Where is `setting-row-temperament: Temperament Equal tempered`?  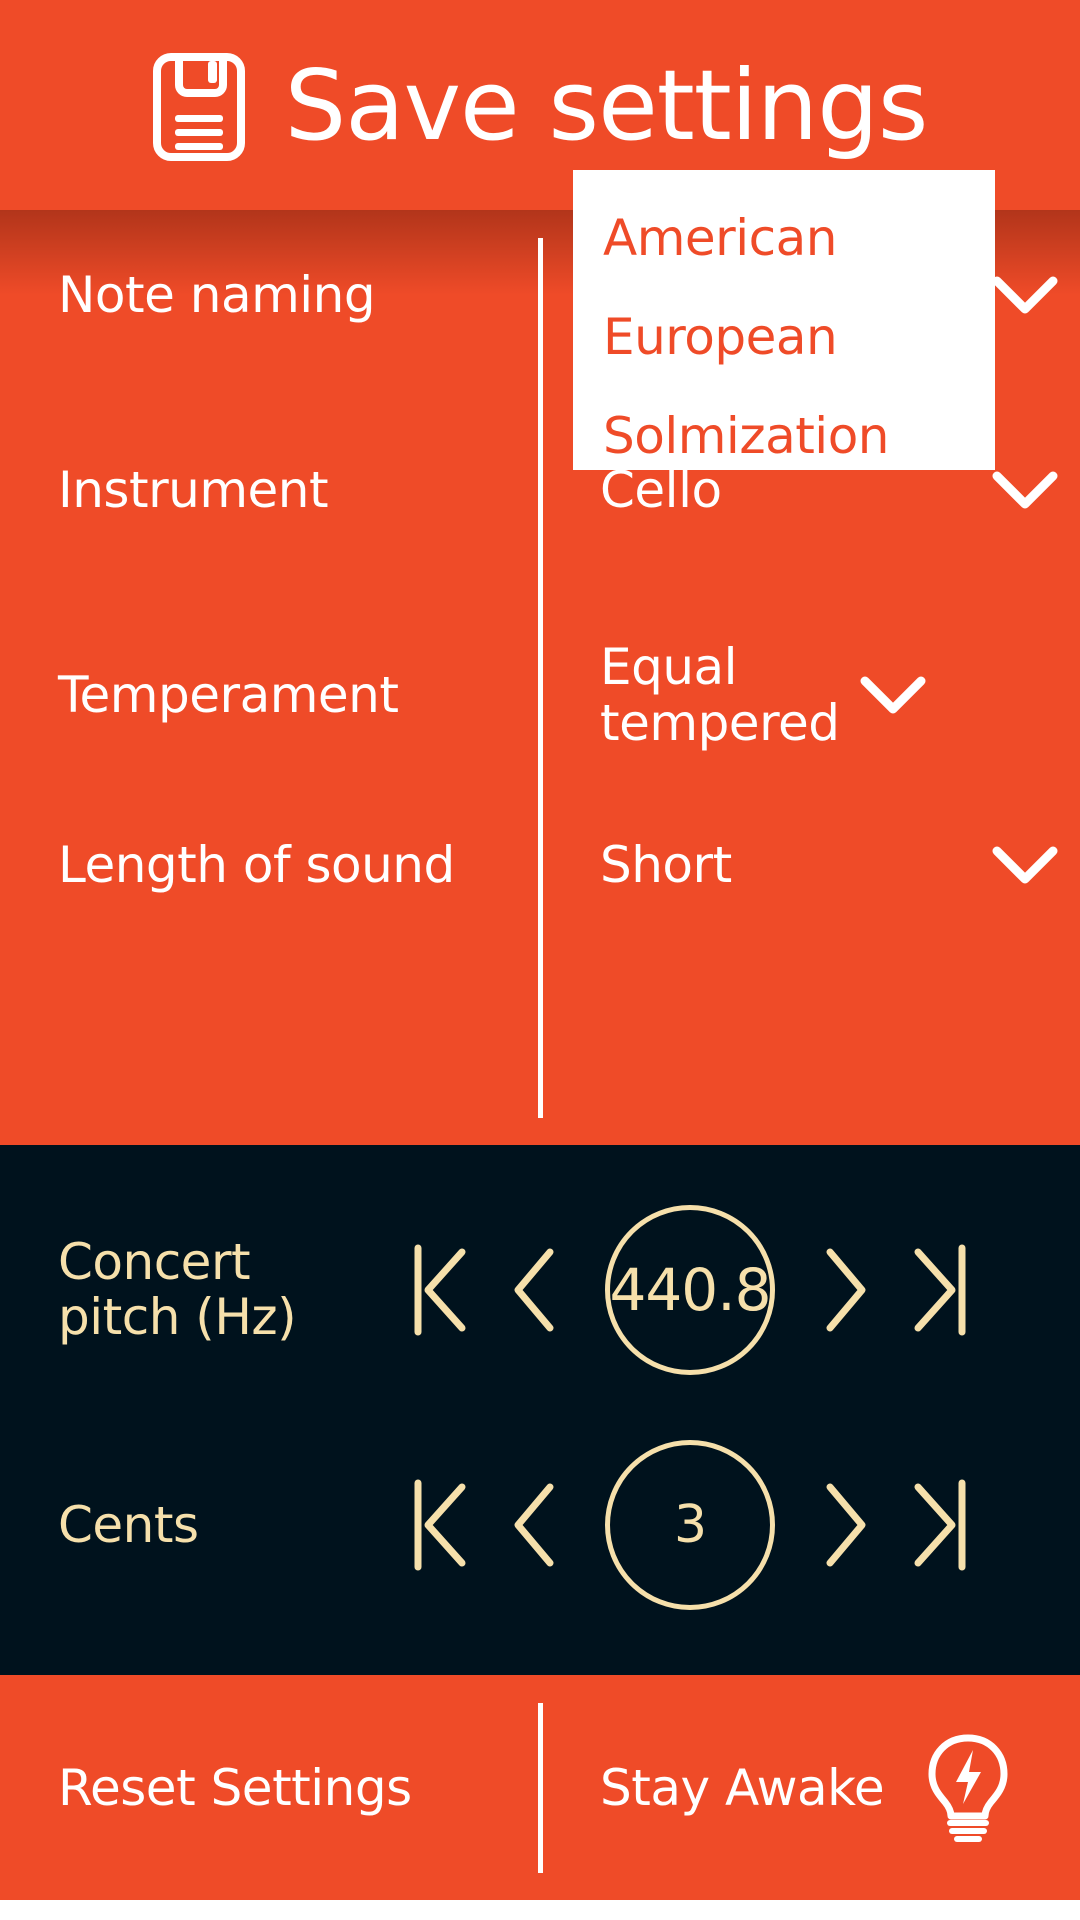 setting-row-temperament: Temperament Equal tempered is located at coordinates (540, 695).